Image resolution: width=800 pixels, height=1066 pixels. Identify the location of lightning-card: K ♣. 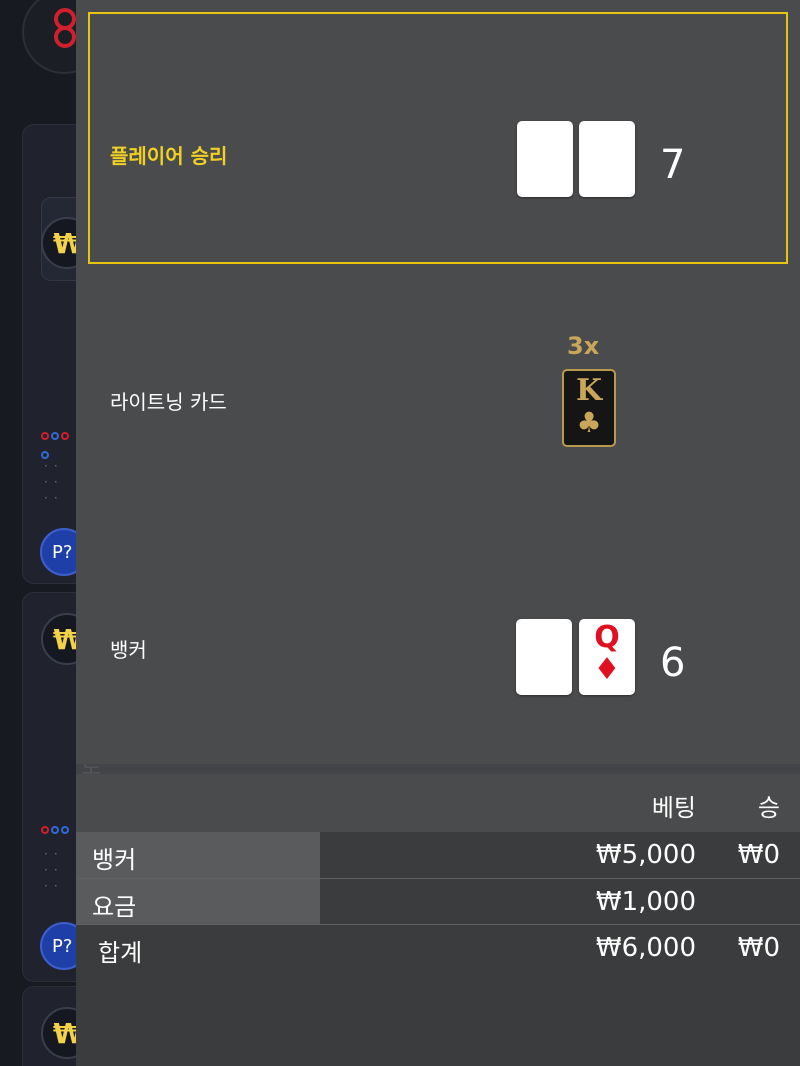
(589, 408).